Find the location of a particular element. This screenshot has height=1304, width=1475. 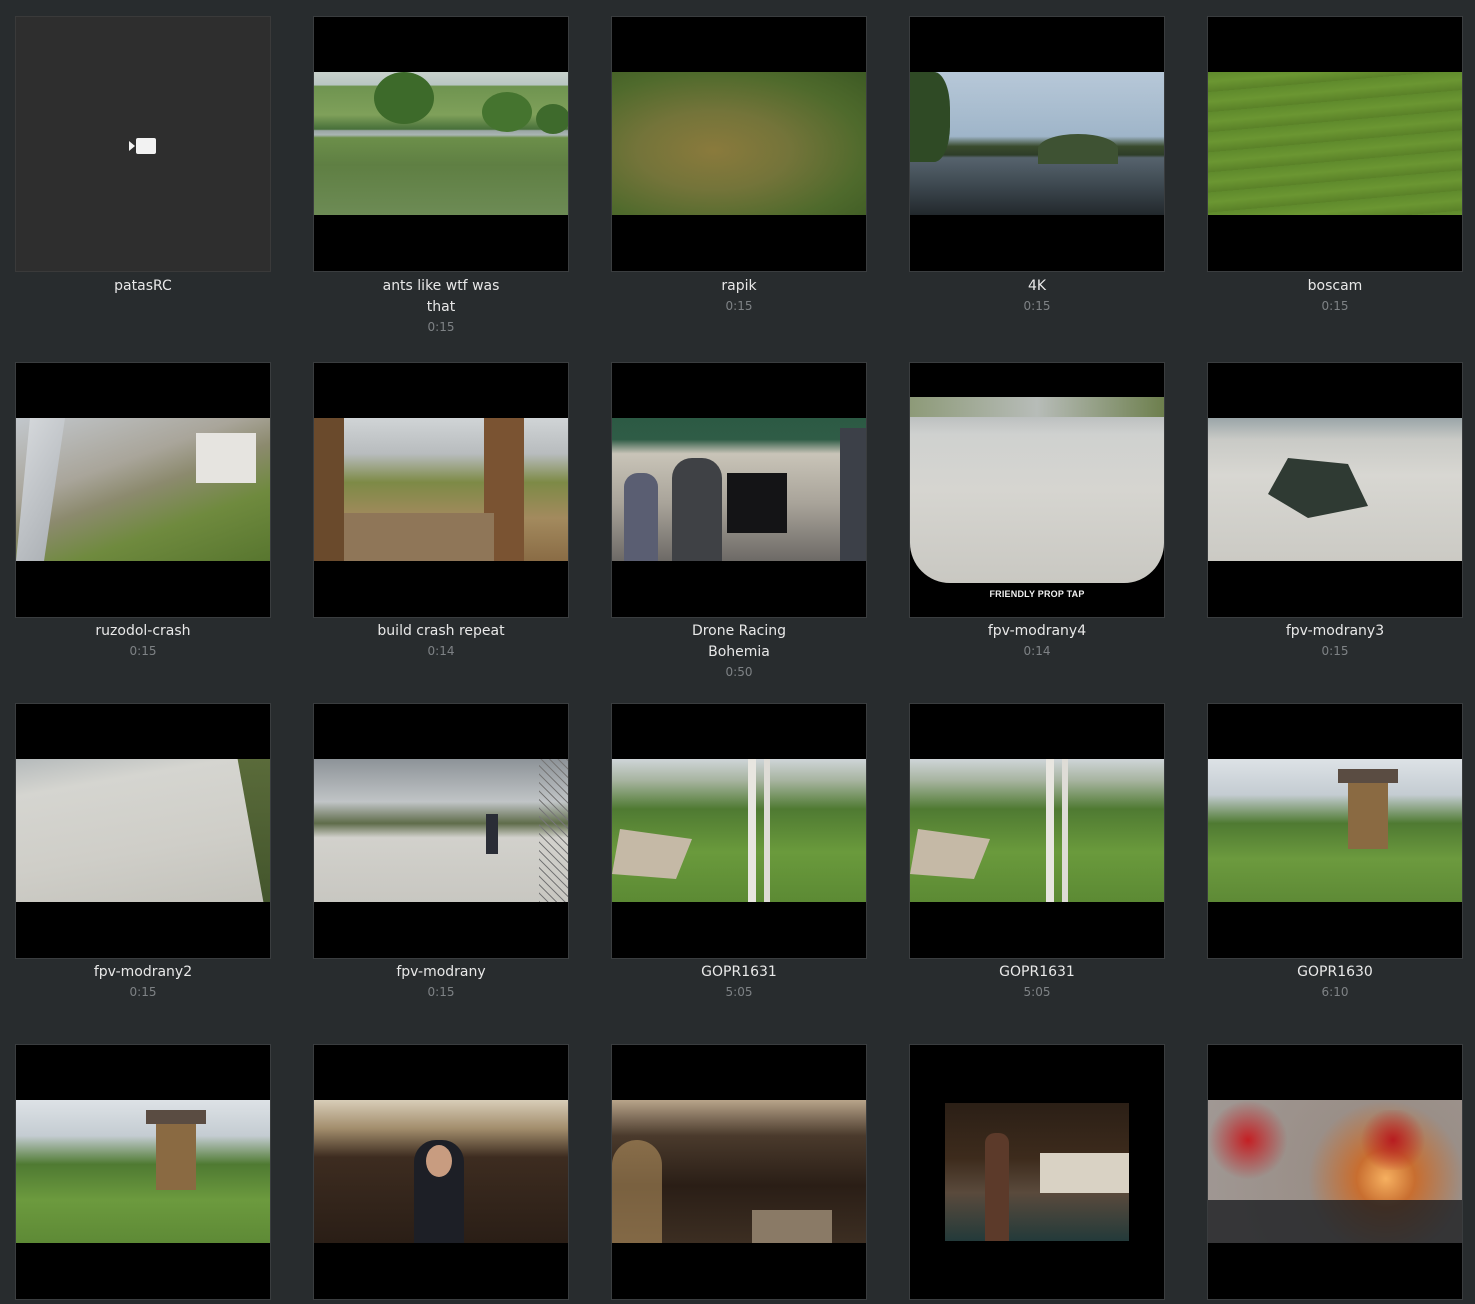

video-caption: ants like wtf was that 0:15 is located at coordinates (441, 306).